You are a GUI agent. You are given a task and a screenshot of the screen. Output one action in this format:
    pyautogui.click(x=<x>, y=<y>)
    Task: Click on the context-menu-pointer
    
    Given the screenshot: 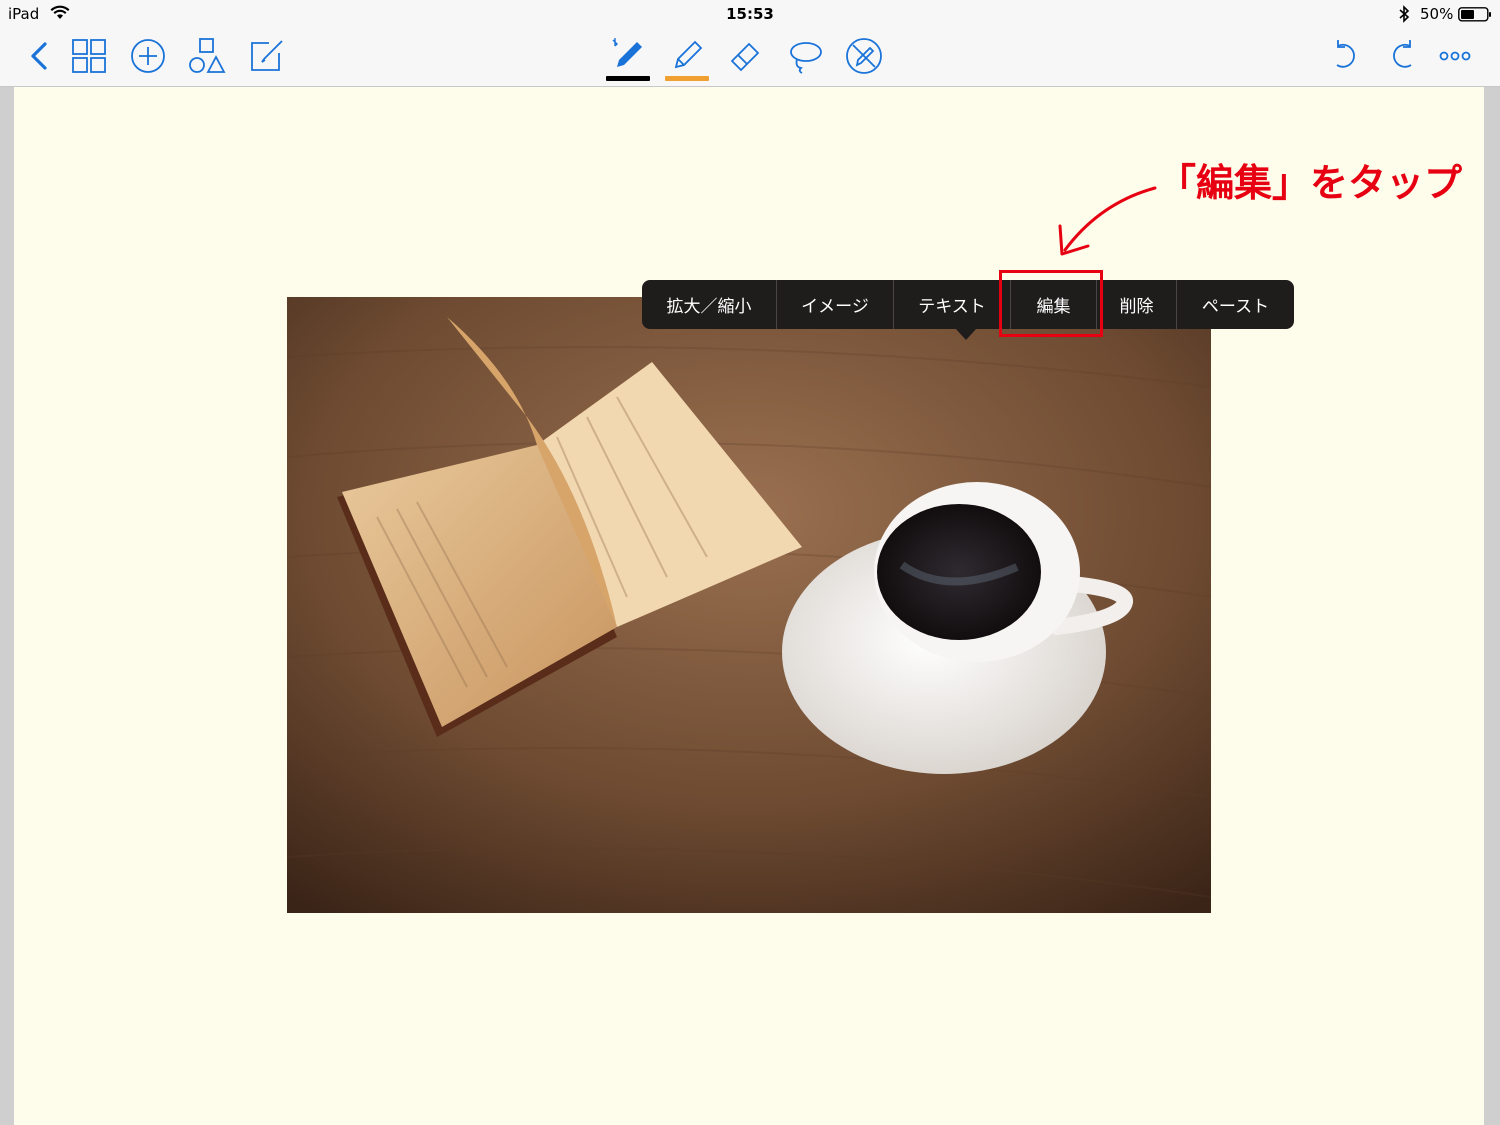 What is the action you would take?
    pyautogui.click(x=966, y=334)
    